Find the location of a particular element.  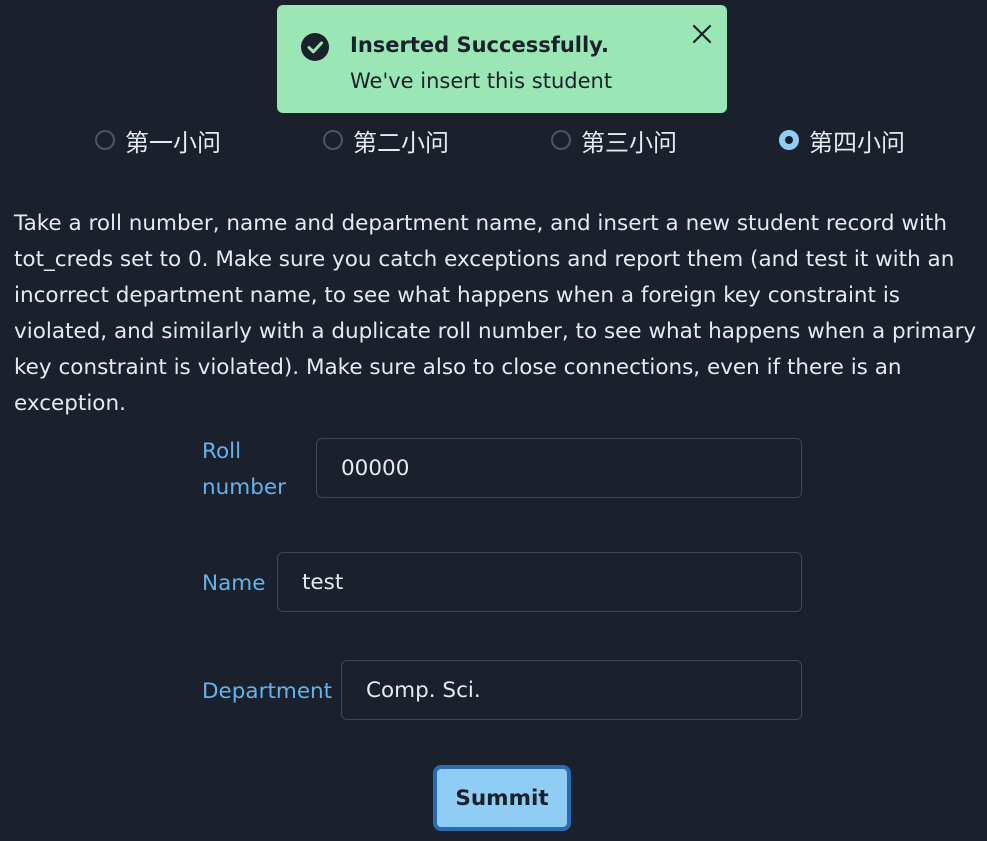

radio-circle-selected is located at coordinates (789, 140).